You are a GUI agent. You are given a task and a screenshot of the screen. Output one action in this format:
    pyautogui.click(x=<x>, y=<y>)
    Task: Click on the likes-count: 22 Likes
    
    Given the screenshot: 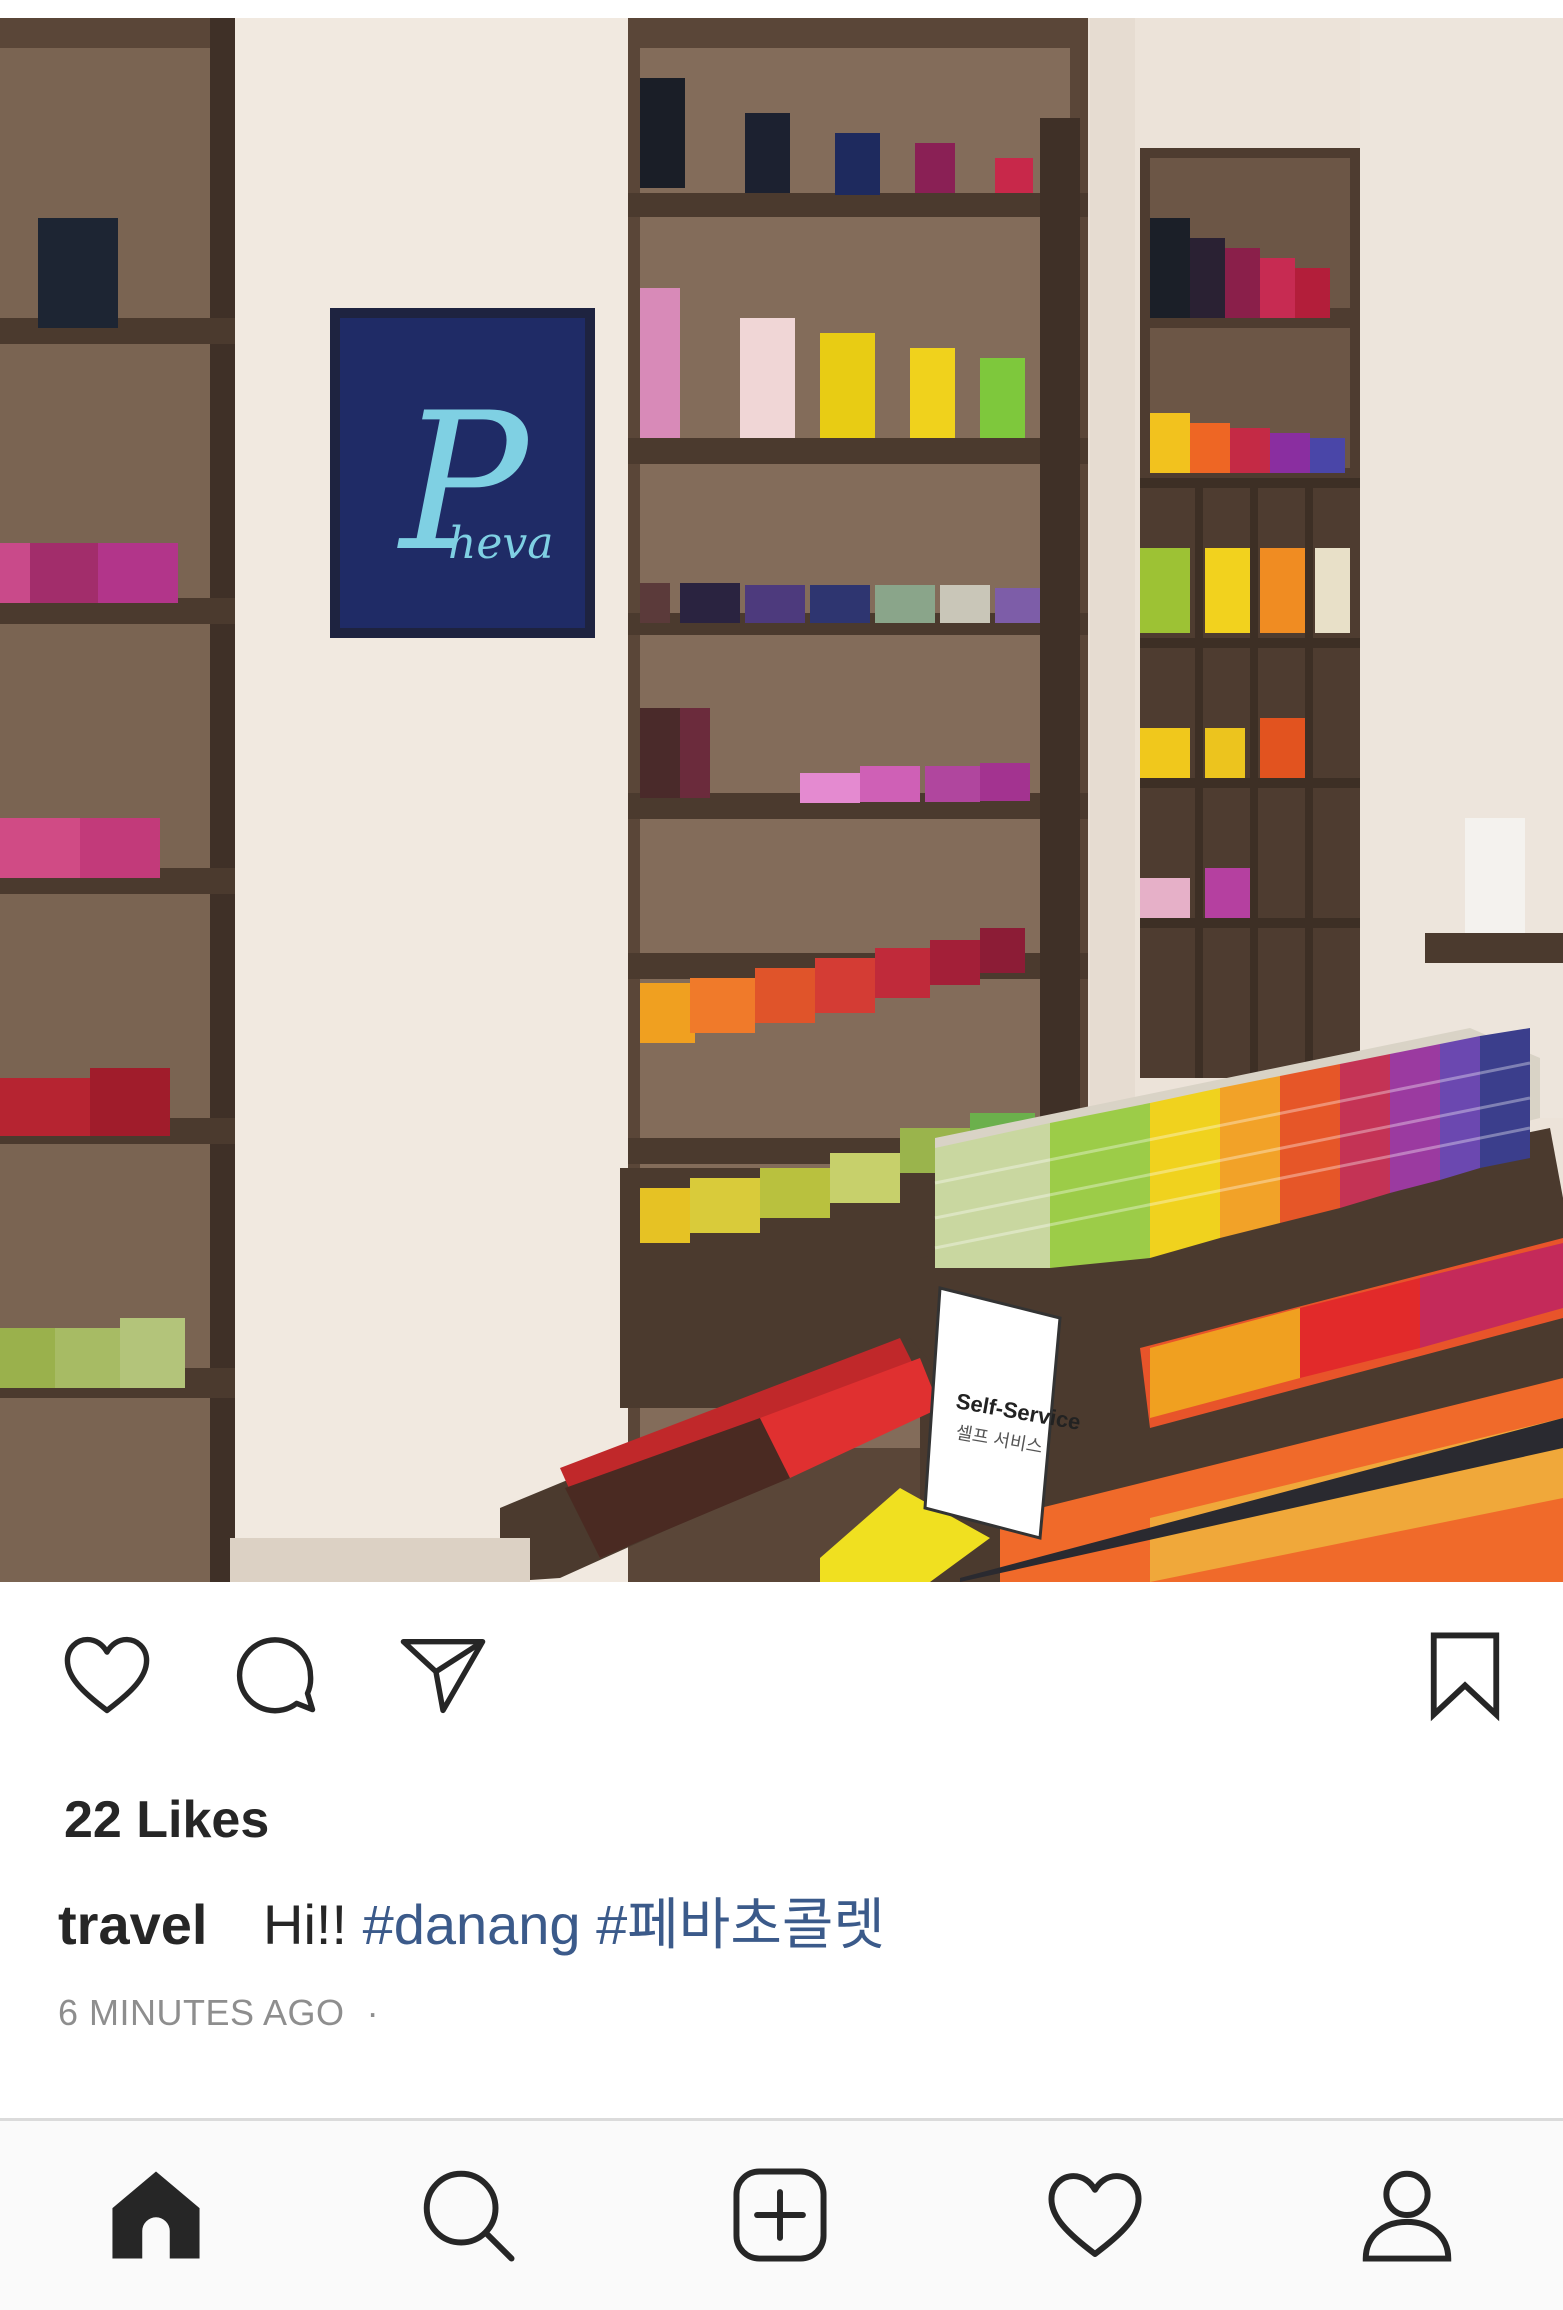 What is the action you would take?
    pyautogui.click(x=166, y=1820)
    